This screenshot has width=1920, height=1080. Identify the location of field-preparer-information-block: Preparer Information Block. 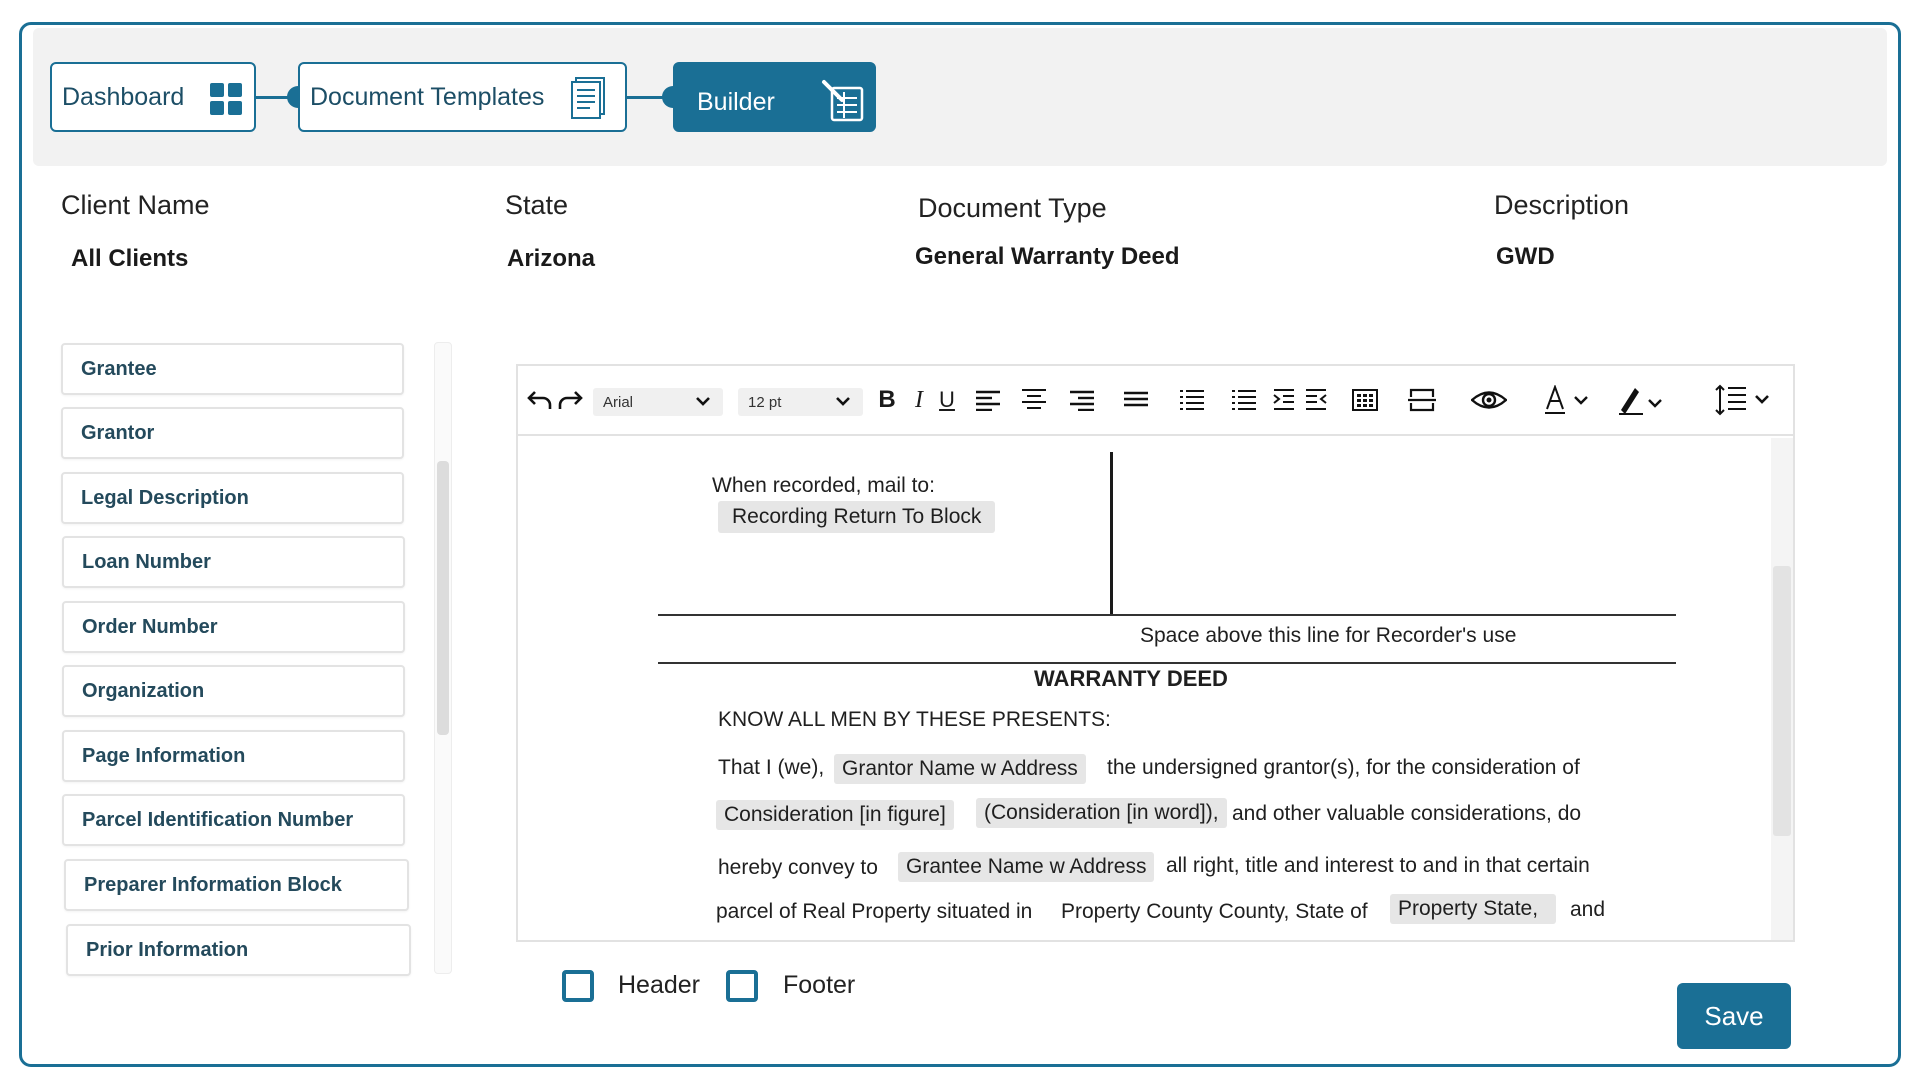
(236, 885).